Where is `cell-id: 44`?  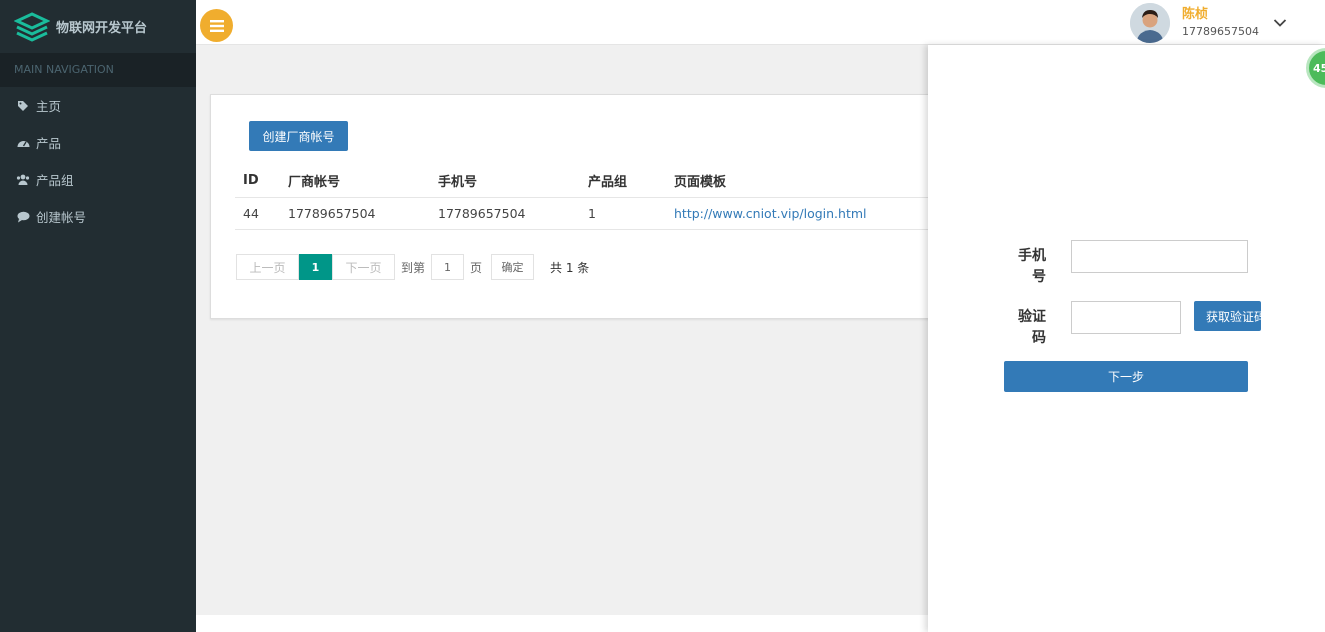 cell-id: 44 is located at coordinates (257, 213).